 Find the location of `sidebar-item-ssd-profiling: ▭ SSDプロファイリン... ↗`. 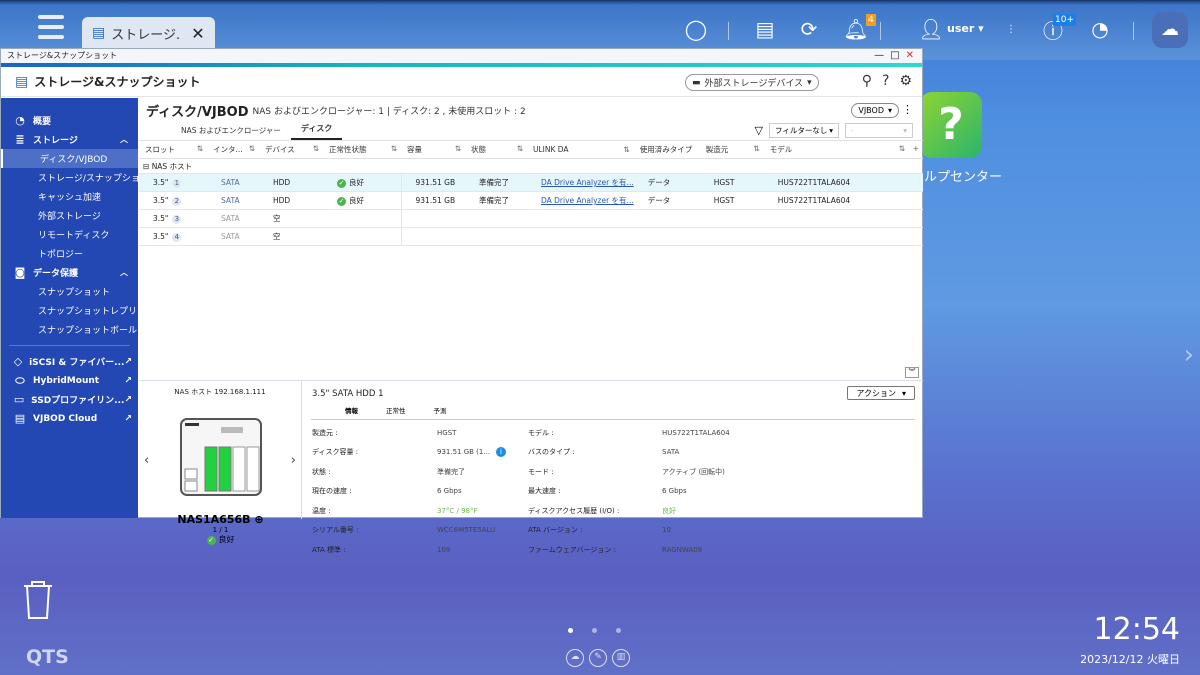

sidebar-item-ssd-profiling: ▭ SSDプロファイリン... ↗ is located at coordinates (69, 399).